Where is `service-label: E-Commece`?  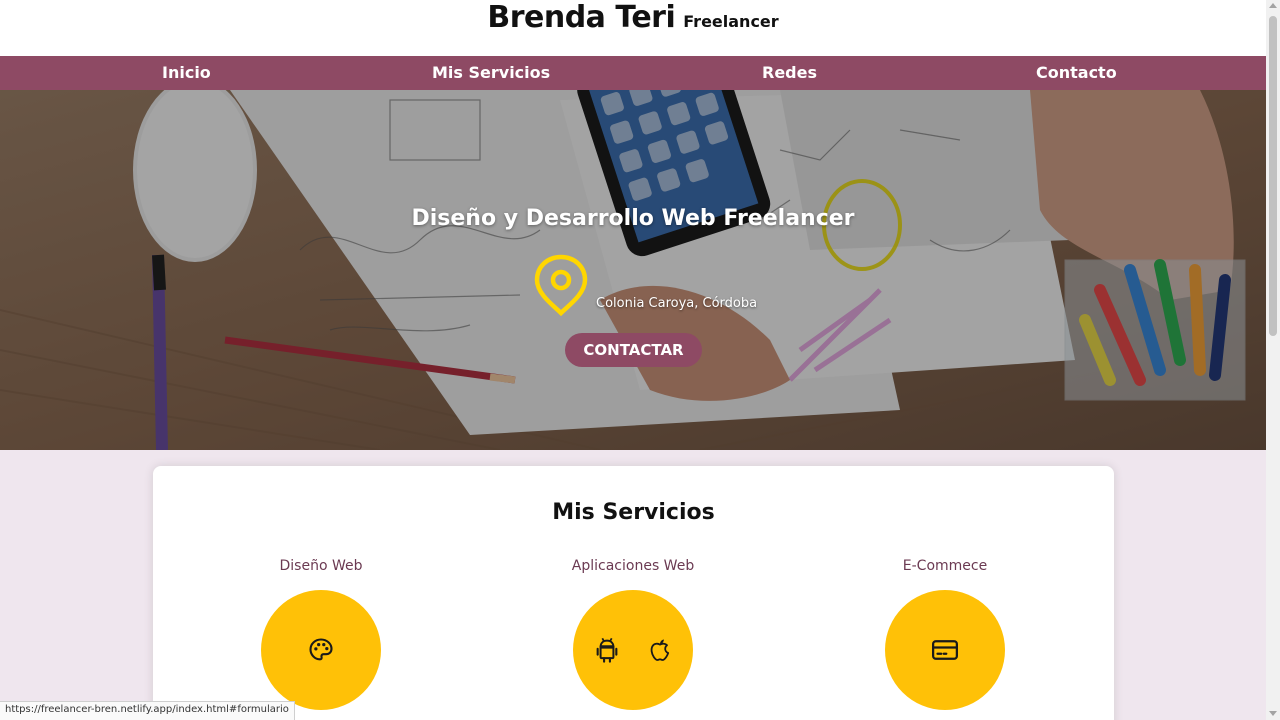 service-label: E-Commece is located at coordinates (945, 566).